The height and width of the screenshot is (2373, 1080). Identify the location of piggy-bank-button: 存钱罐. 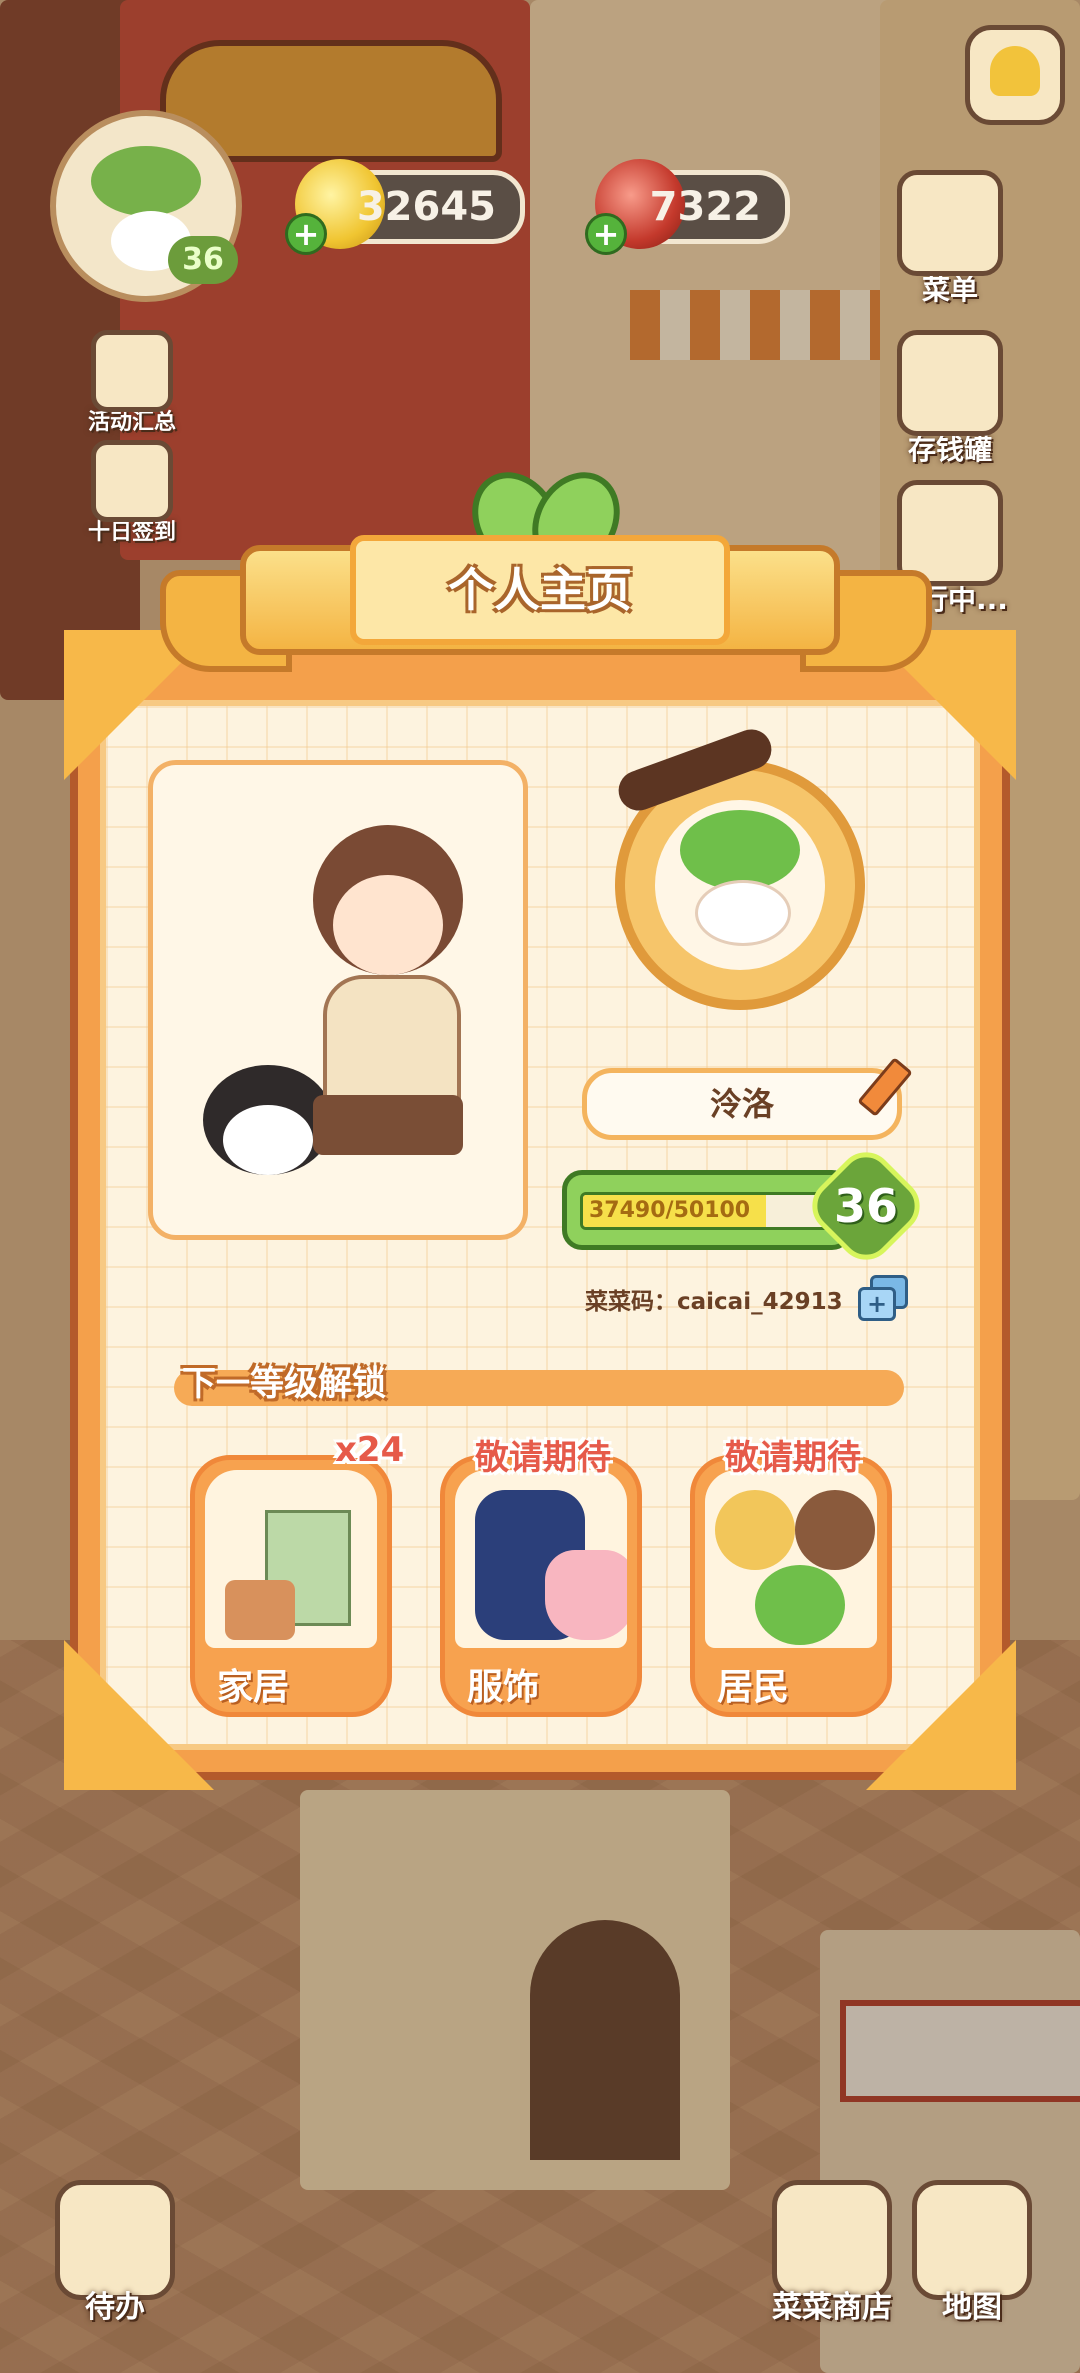
(950, 399).